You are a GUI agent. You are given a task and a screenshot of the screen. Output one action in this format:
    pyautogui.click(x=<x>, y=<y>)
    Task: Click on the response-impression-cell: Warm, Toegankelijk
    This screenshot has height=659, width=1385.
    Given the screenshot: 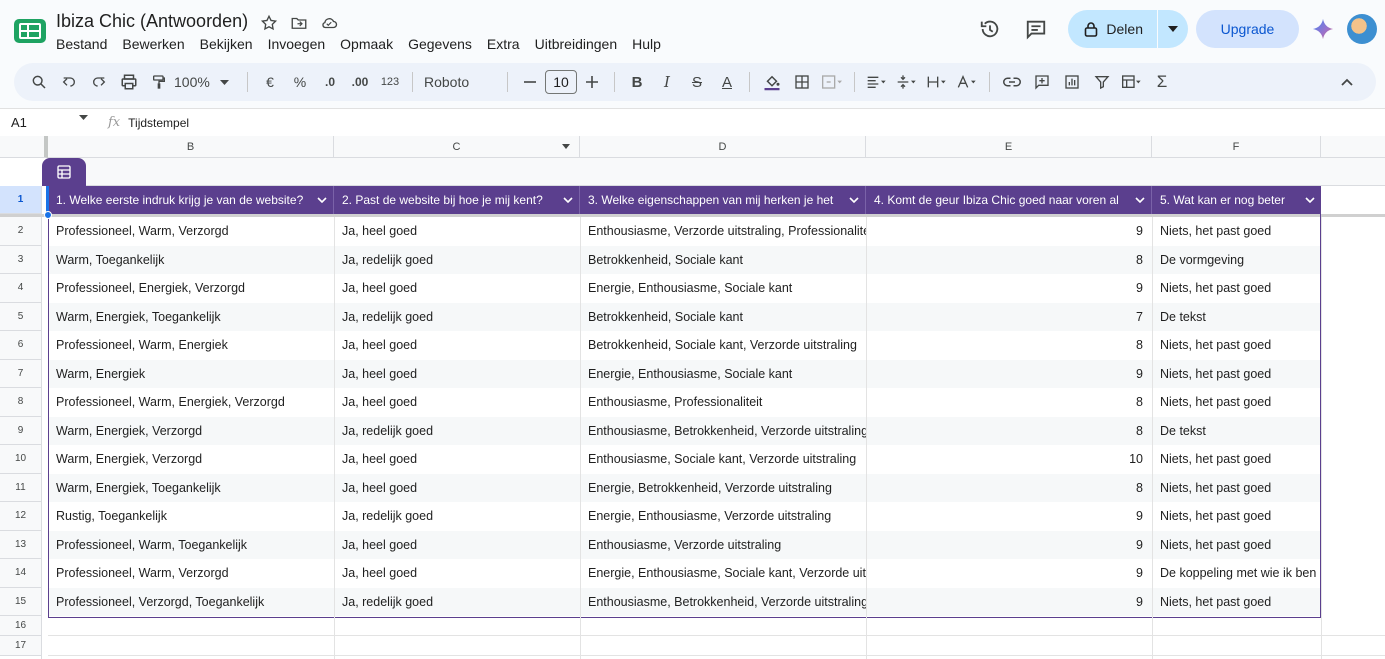 What is the action you would take?
    pyautogui.click(x=191, y=260)
    